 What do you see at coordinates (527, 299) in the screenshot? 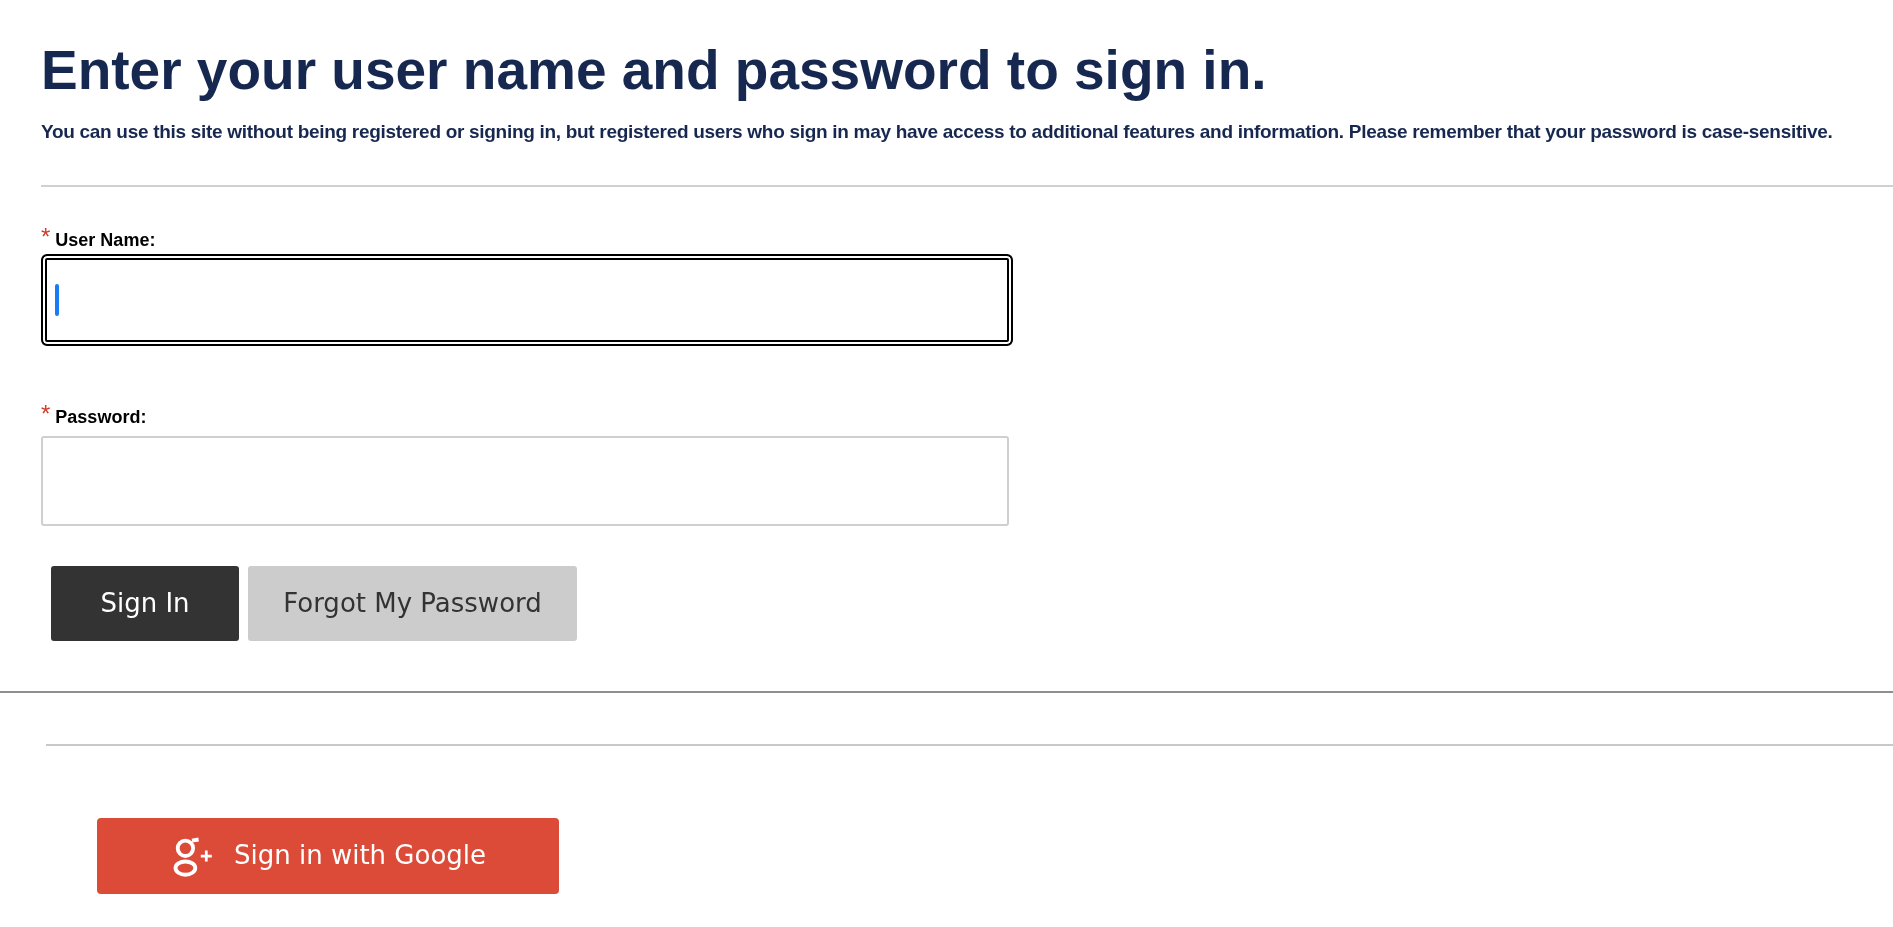
I see `input-field` at bounding box center [527, 299].